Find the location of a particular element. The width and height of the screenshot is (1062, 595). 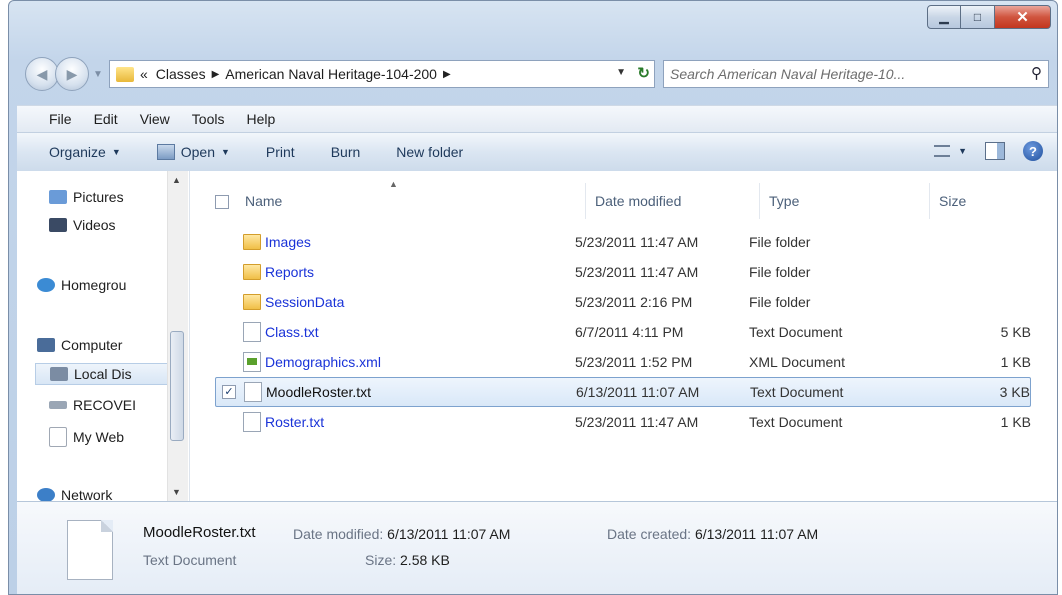

menu-tools: Tools is located at coordinates (208, 119).